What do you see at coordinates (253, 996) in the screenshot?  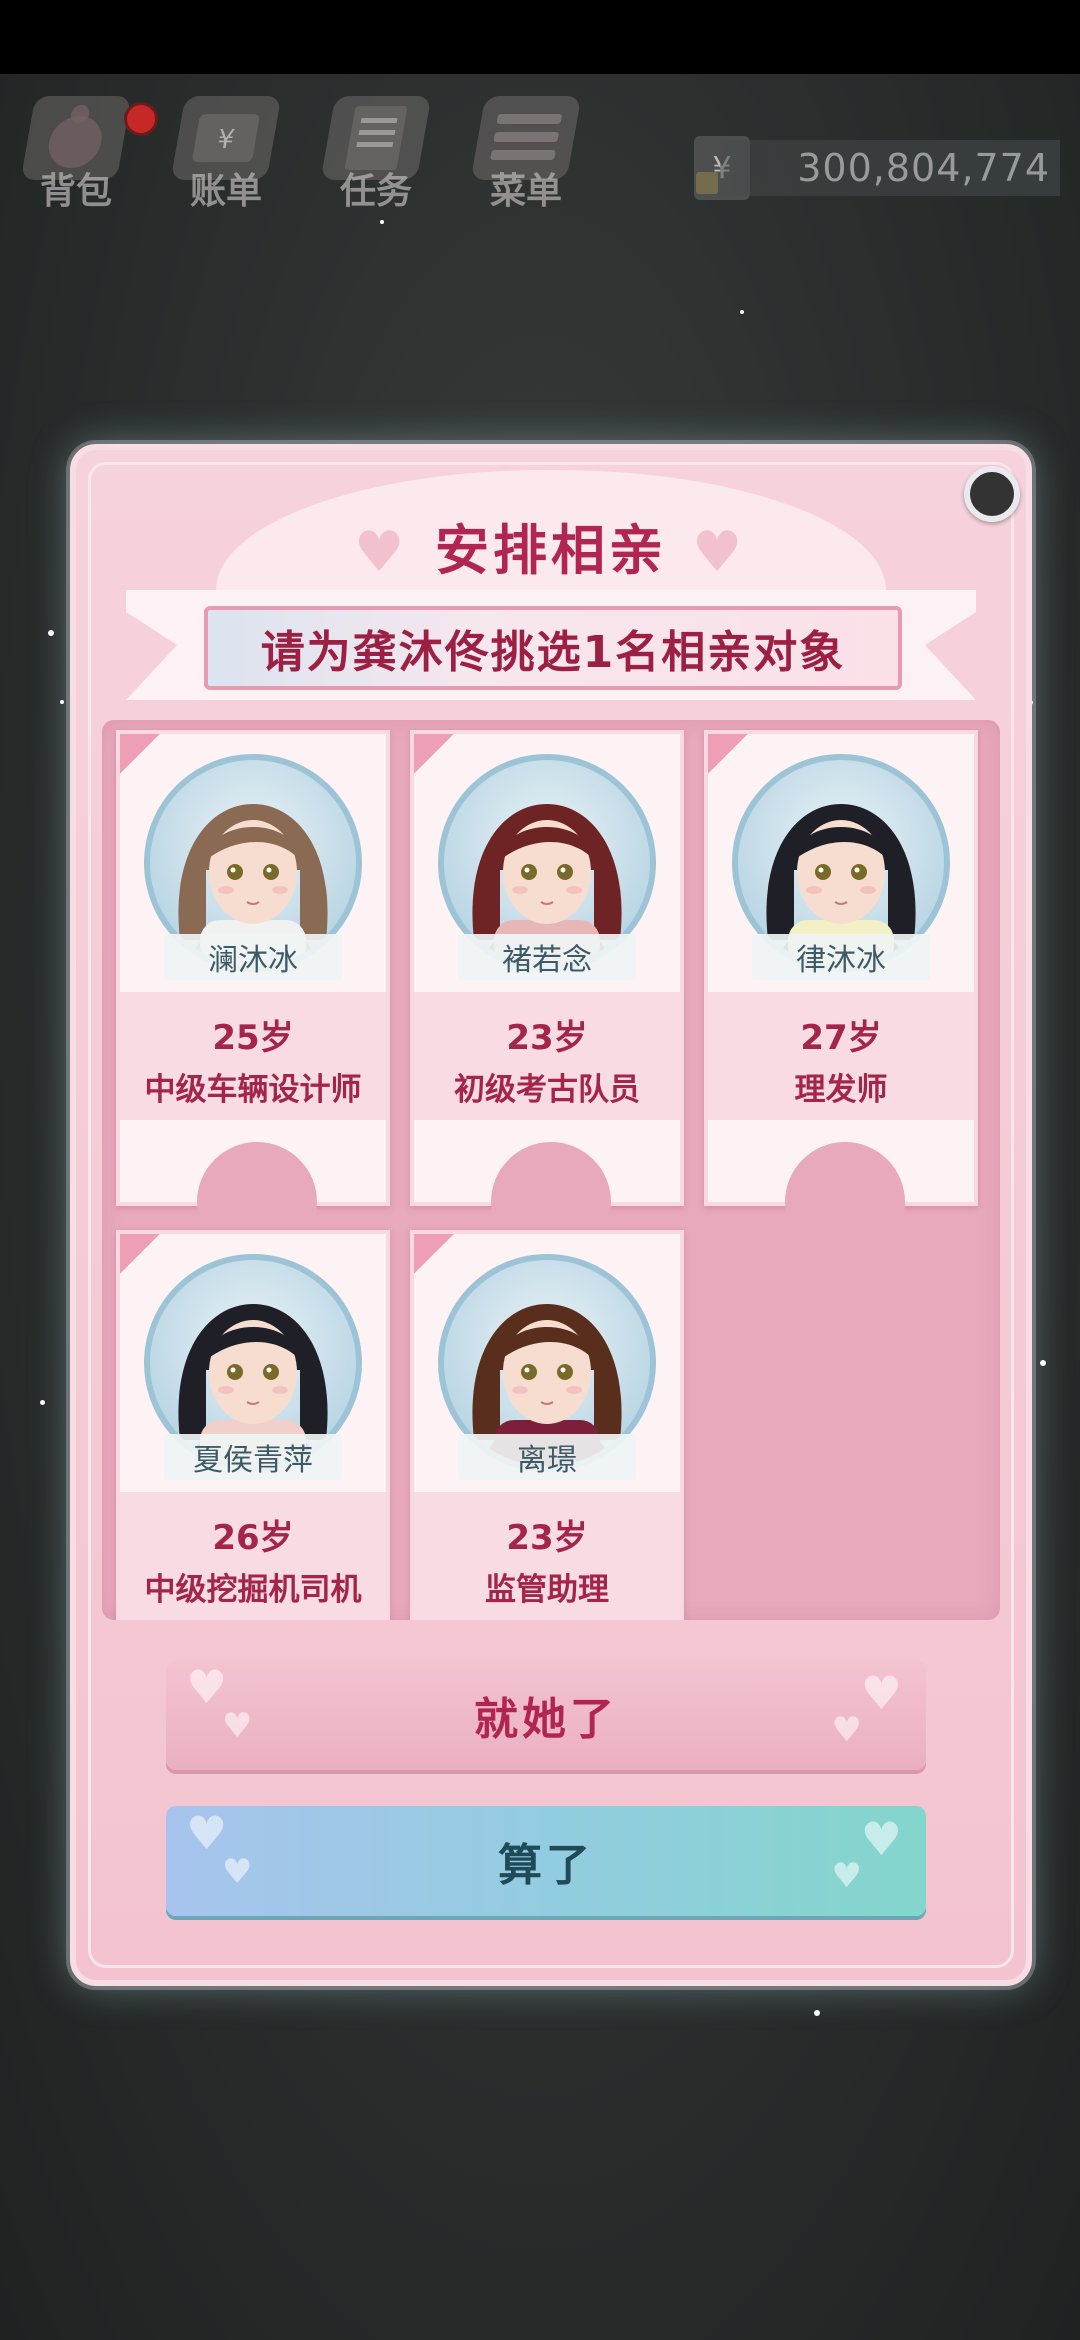 I see `candidate-card: 澜沐冰 25岁中级车辆设计师` at bounding box center [253, 996].